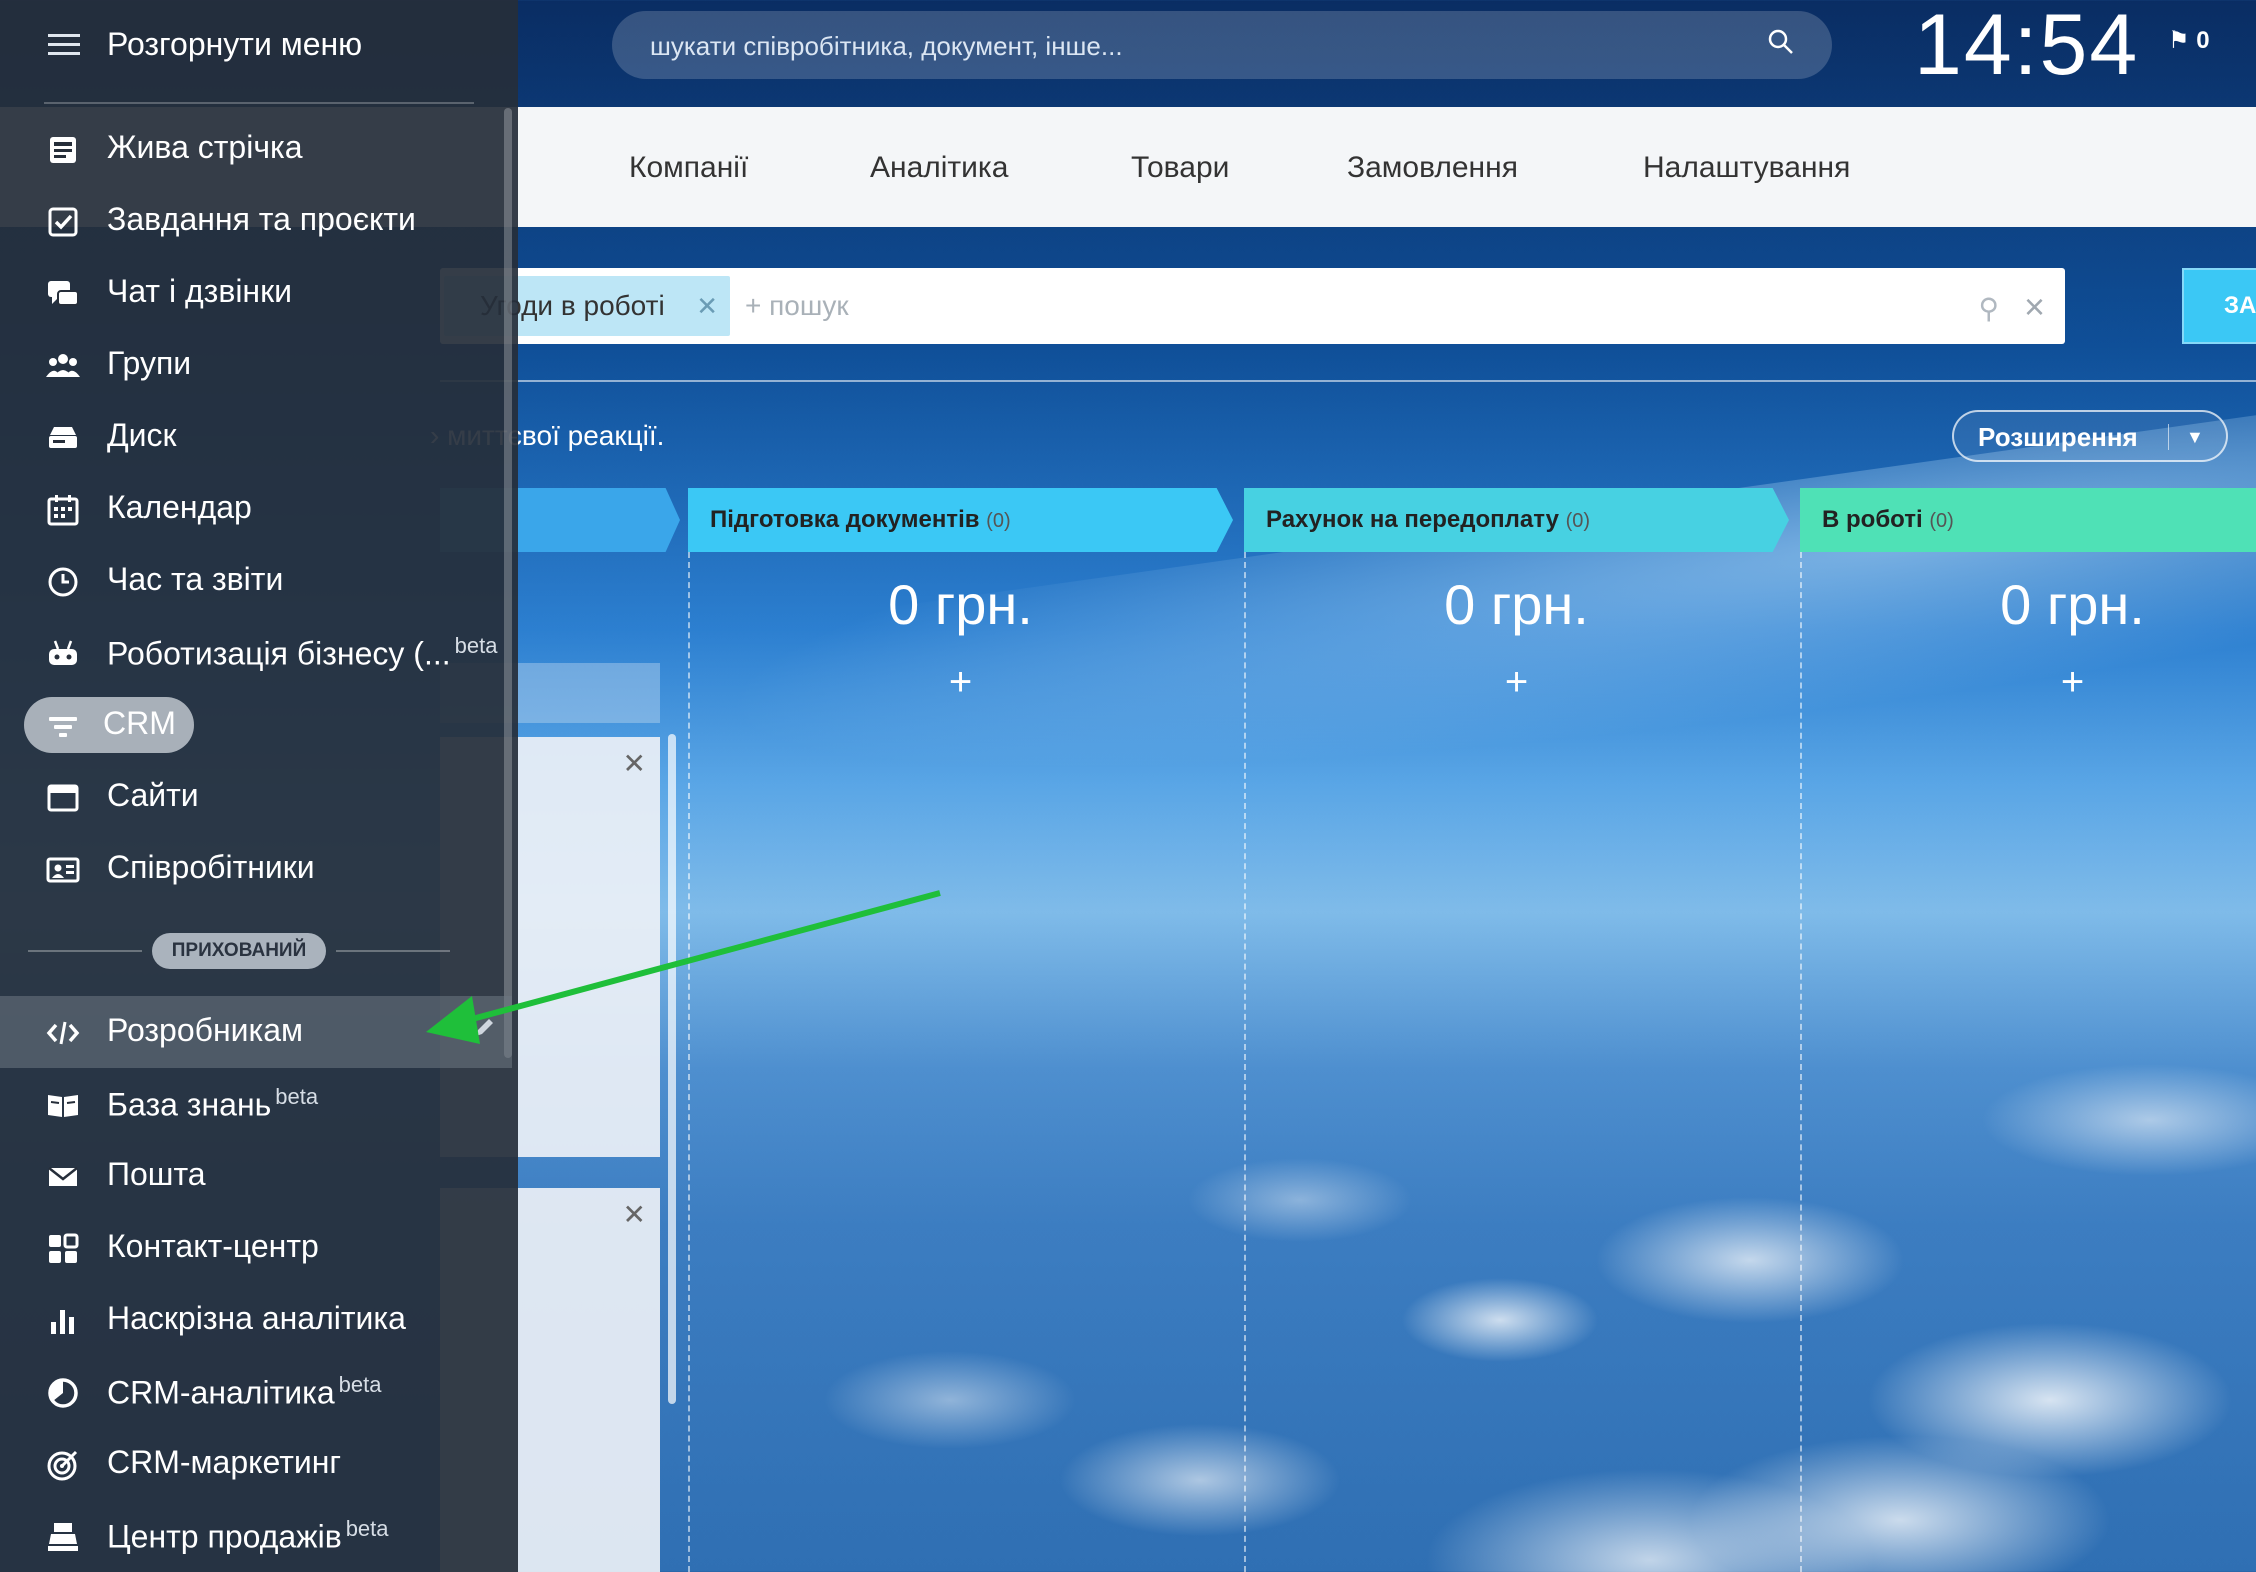  I want to click on arrow-shaft, so click(695, 959).